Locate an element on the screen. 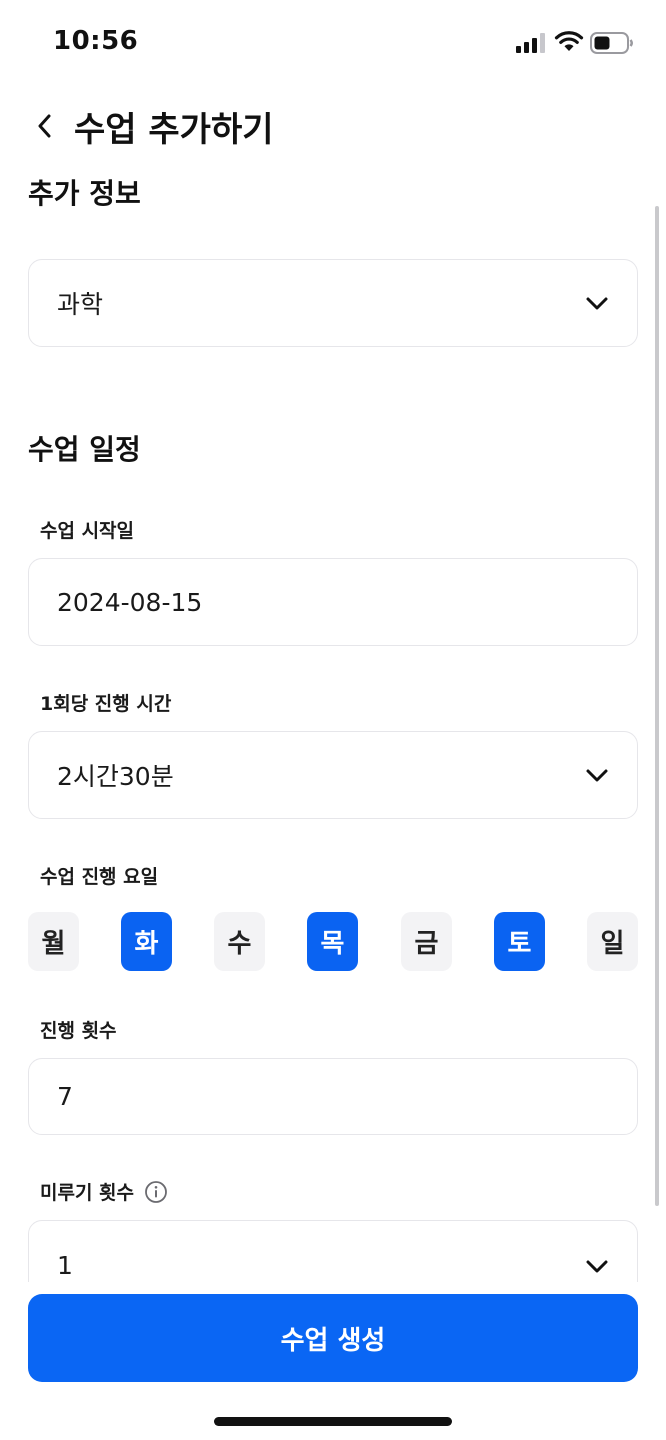  battery-icon is located at coordinates (611, 43).